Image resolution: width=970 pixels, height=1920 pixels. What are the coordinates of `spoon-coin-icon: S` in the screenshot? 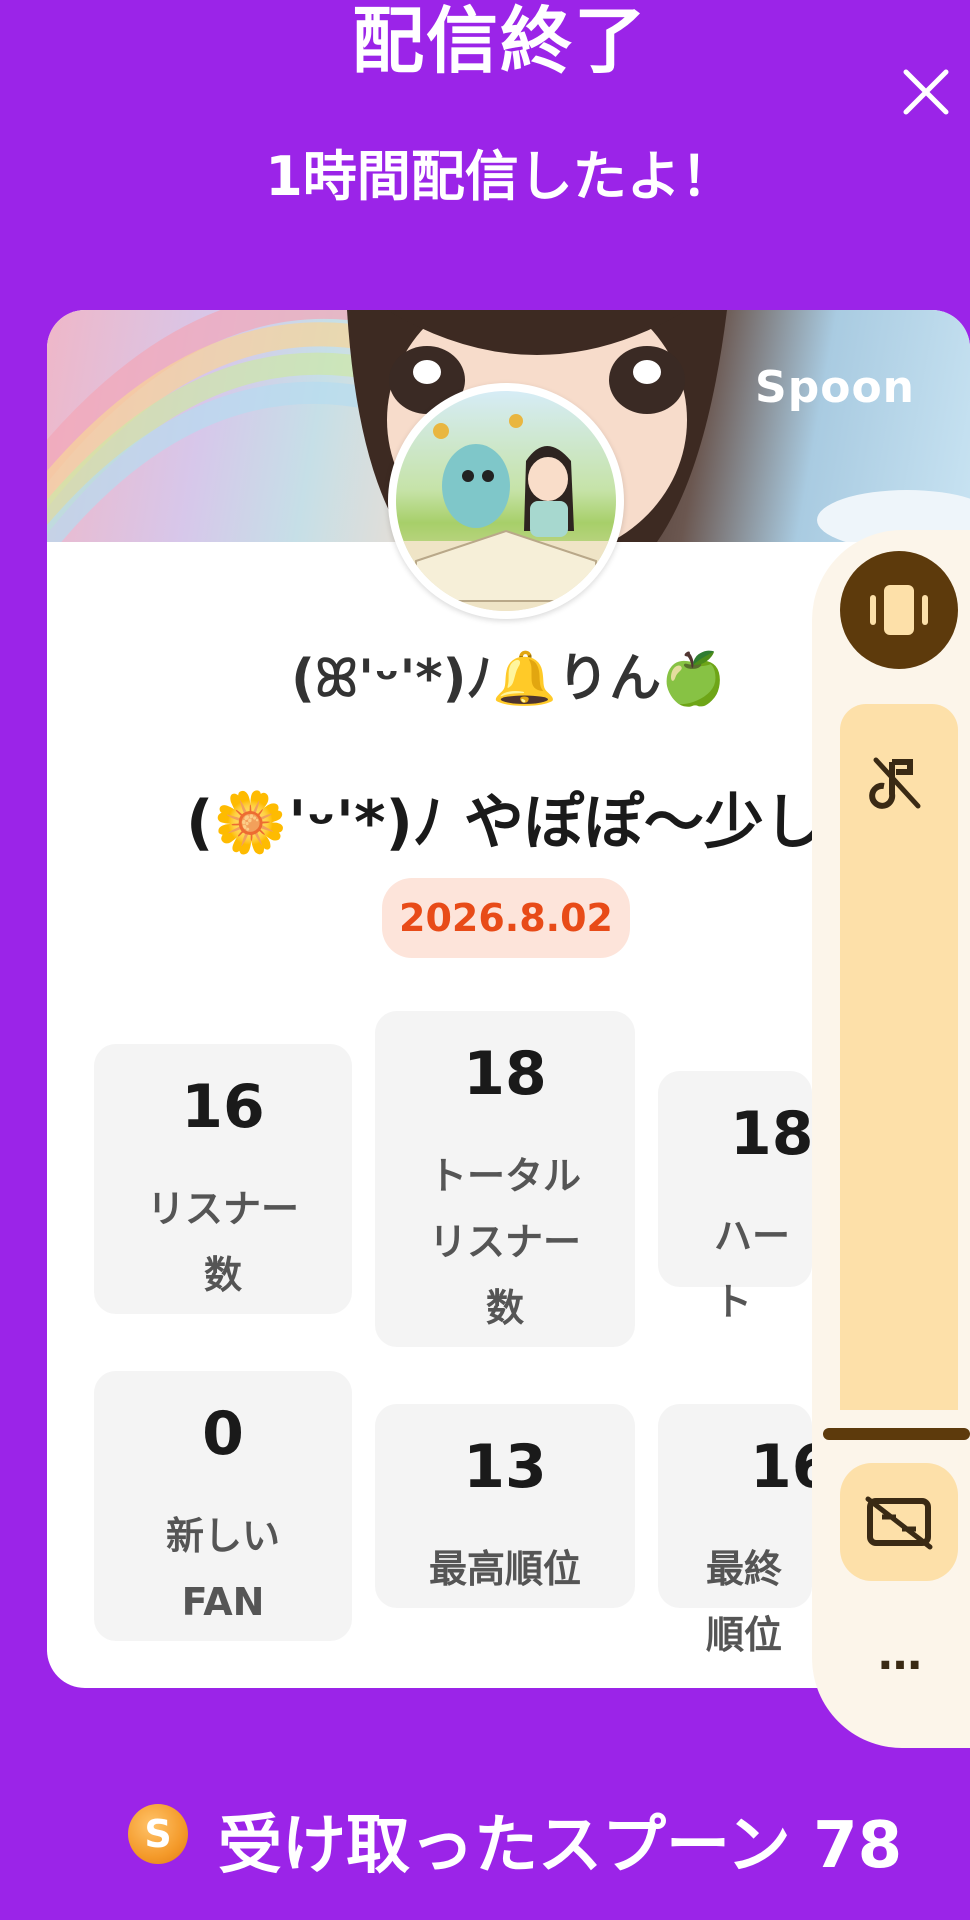 It's located at (158, 1834).